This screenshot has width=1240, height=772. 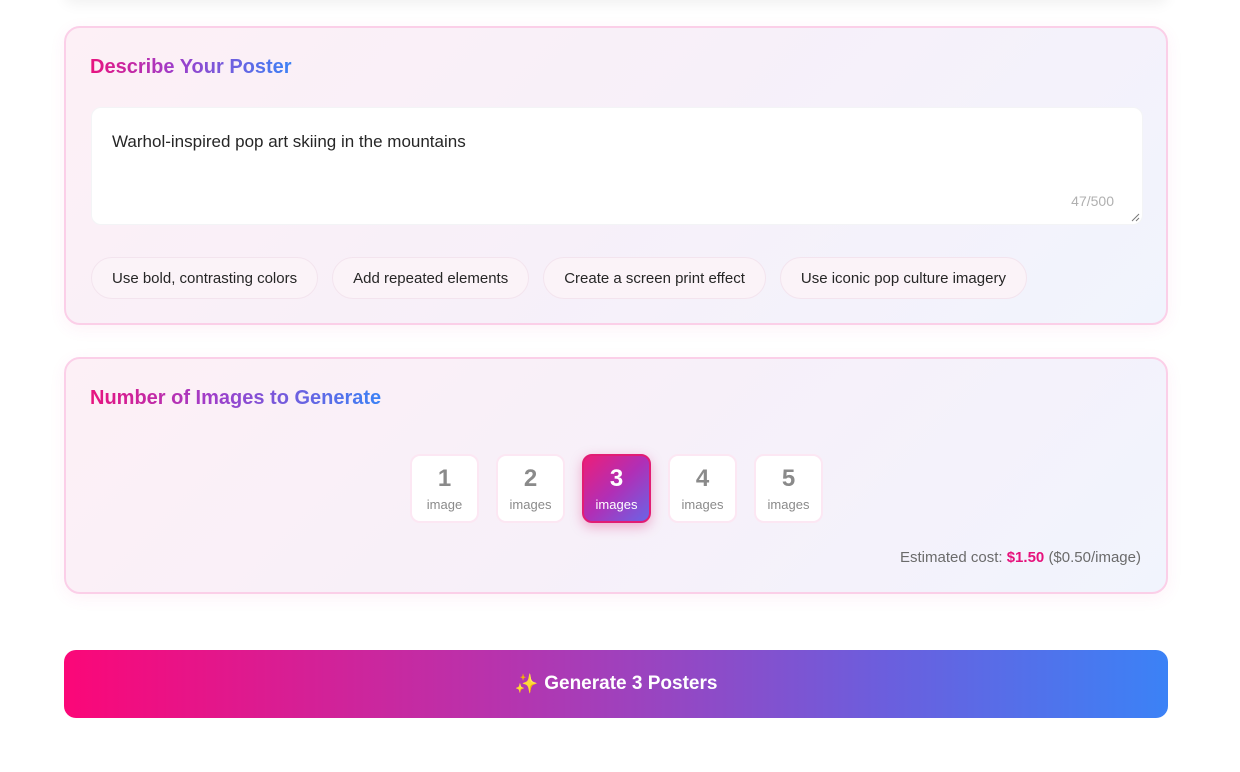 What do you see at coordinates (788, 478) in the screenshot?
I see `count-option-number: 5` at bounding box center [788, 478].